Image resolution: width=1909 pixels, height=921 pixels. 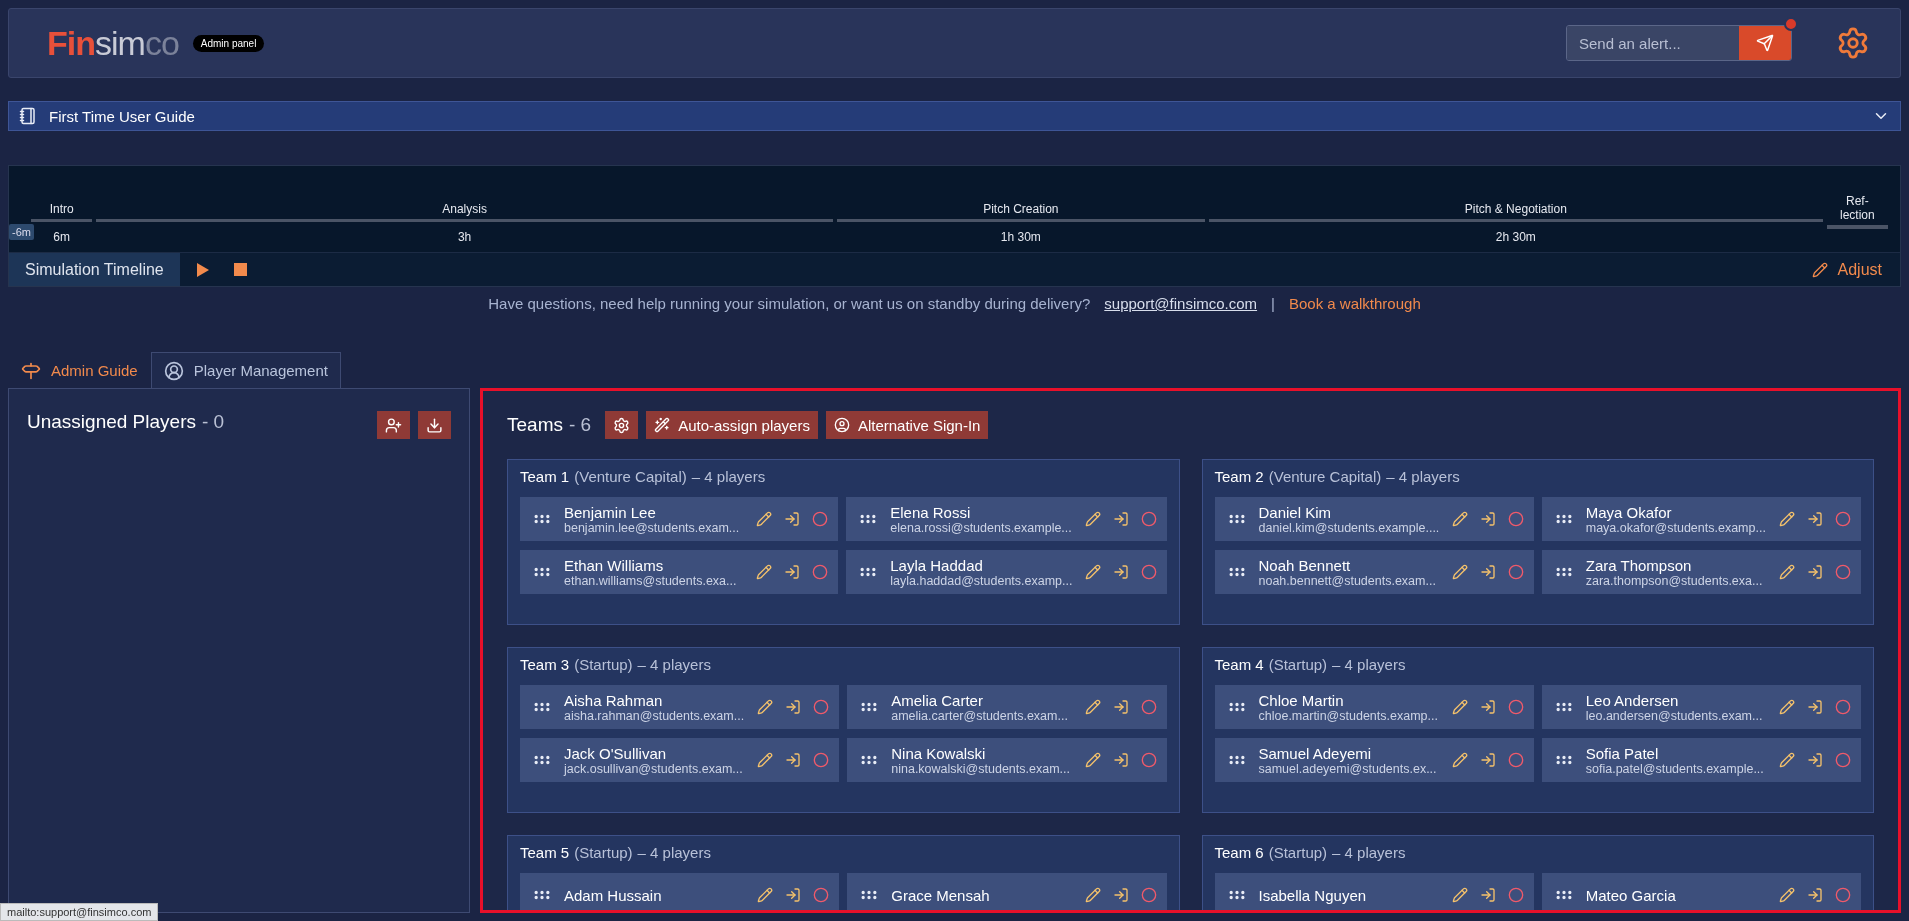 I want to click on guide-bar: First Time User Guide, so click(x=954, y=116).